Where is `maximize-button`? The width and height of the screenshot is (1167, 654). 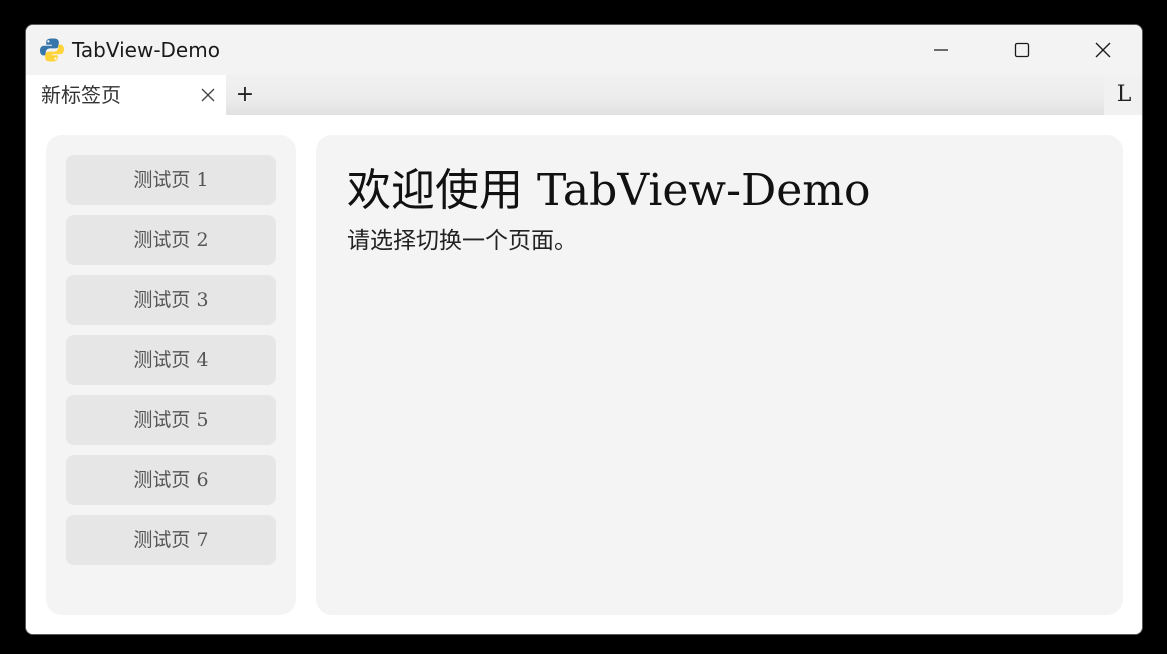 maximize-button is located at coordinates (1022, 50).